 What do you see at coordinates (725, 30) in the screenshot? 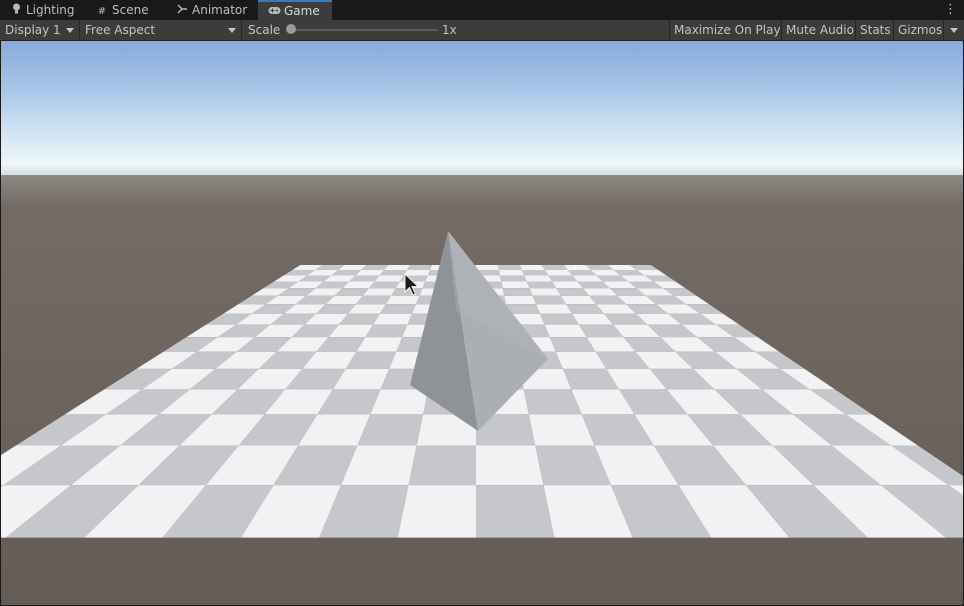
I see `maximize-on-play-button: Maximize On Play` at bounding box center [725, 30].